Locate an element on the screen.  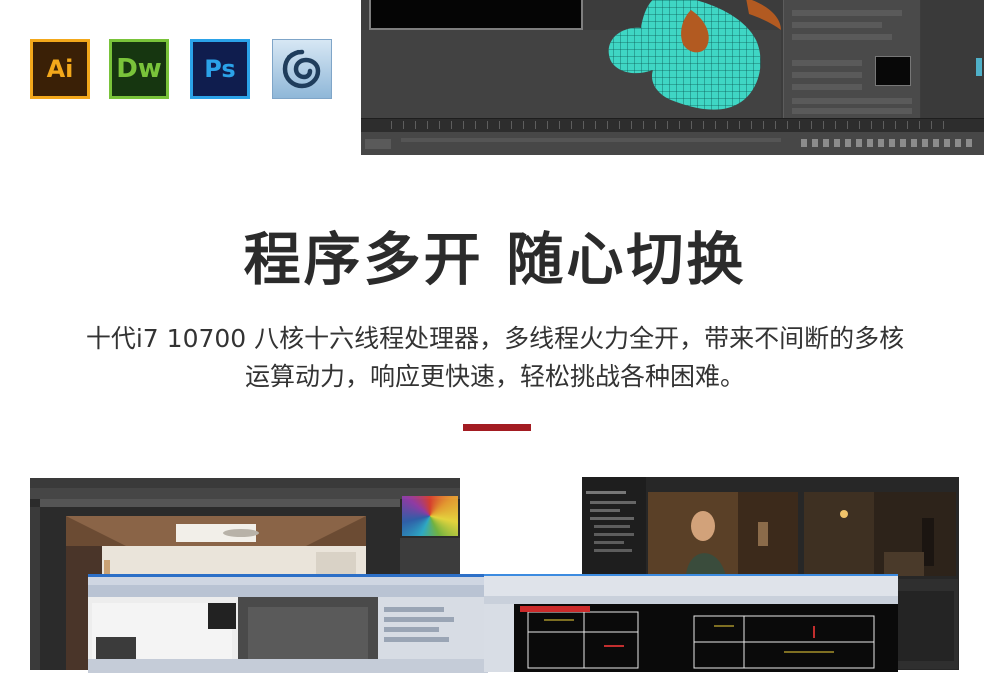
viewer-frame-left is located at coordinates (723, 534).